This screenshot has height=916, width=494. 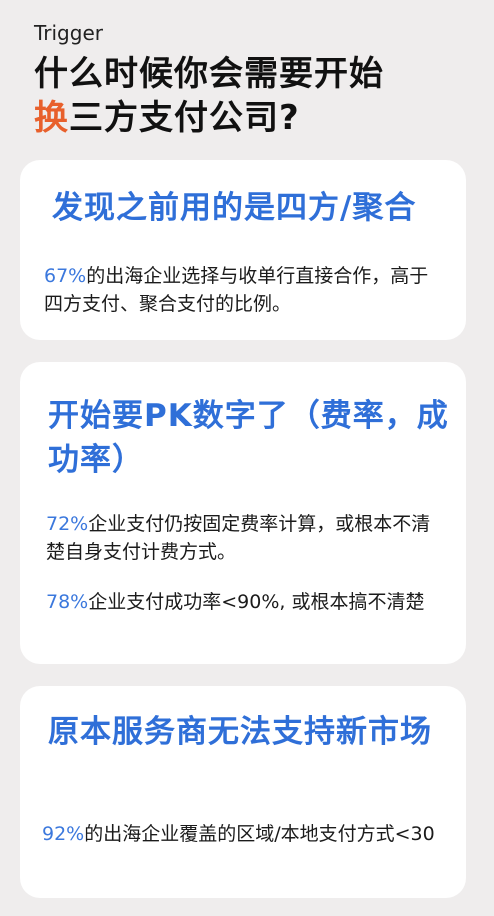 I want to click on page-title: 什么时候你会需要开始 换三方支付公司?, so click(x=254, y=96).